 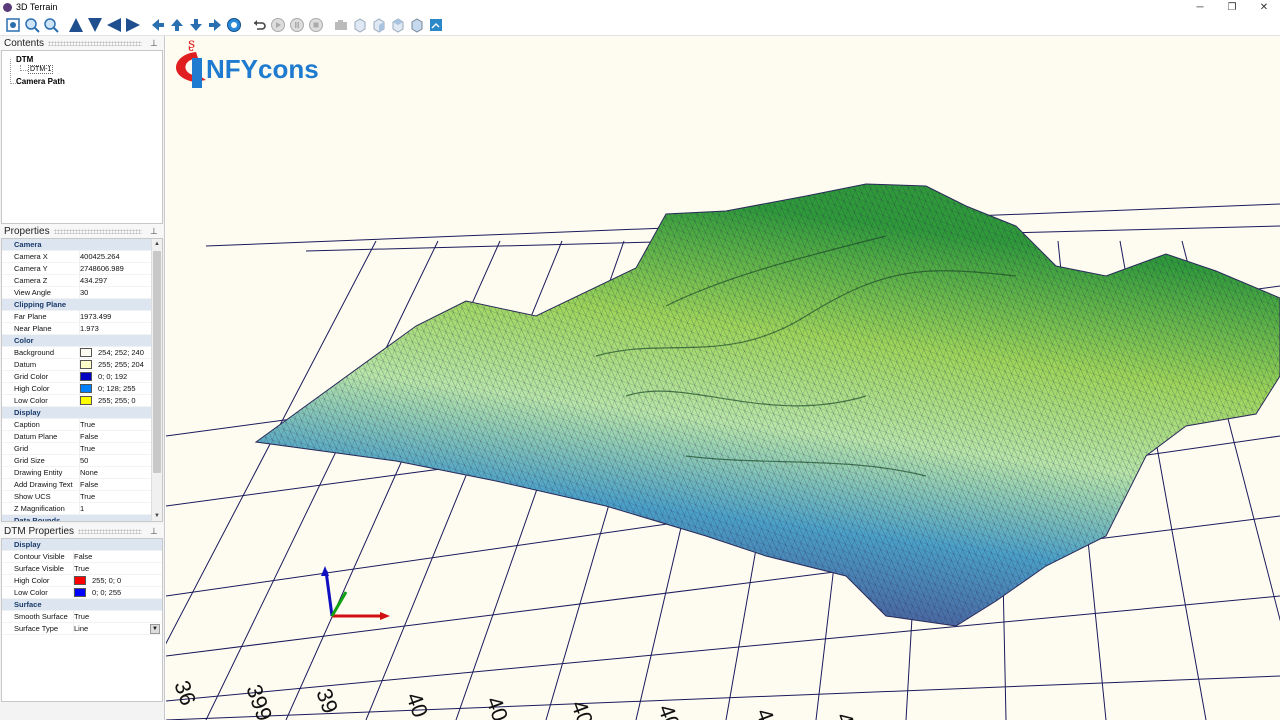 What do you see at coordinates (1264, 7) in the screenshot?
I see `close-button: ✕` at bounding box center [1264, 7].